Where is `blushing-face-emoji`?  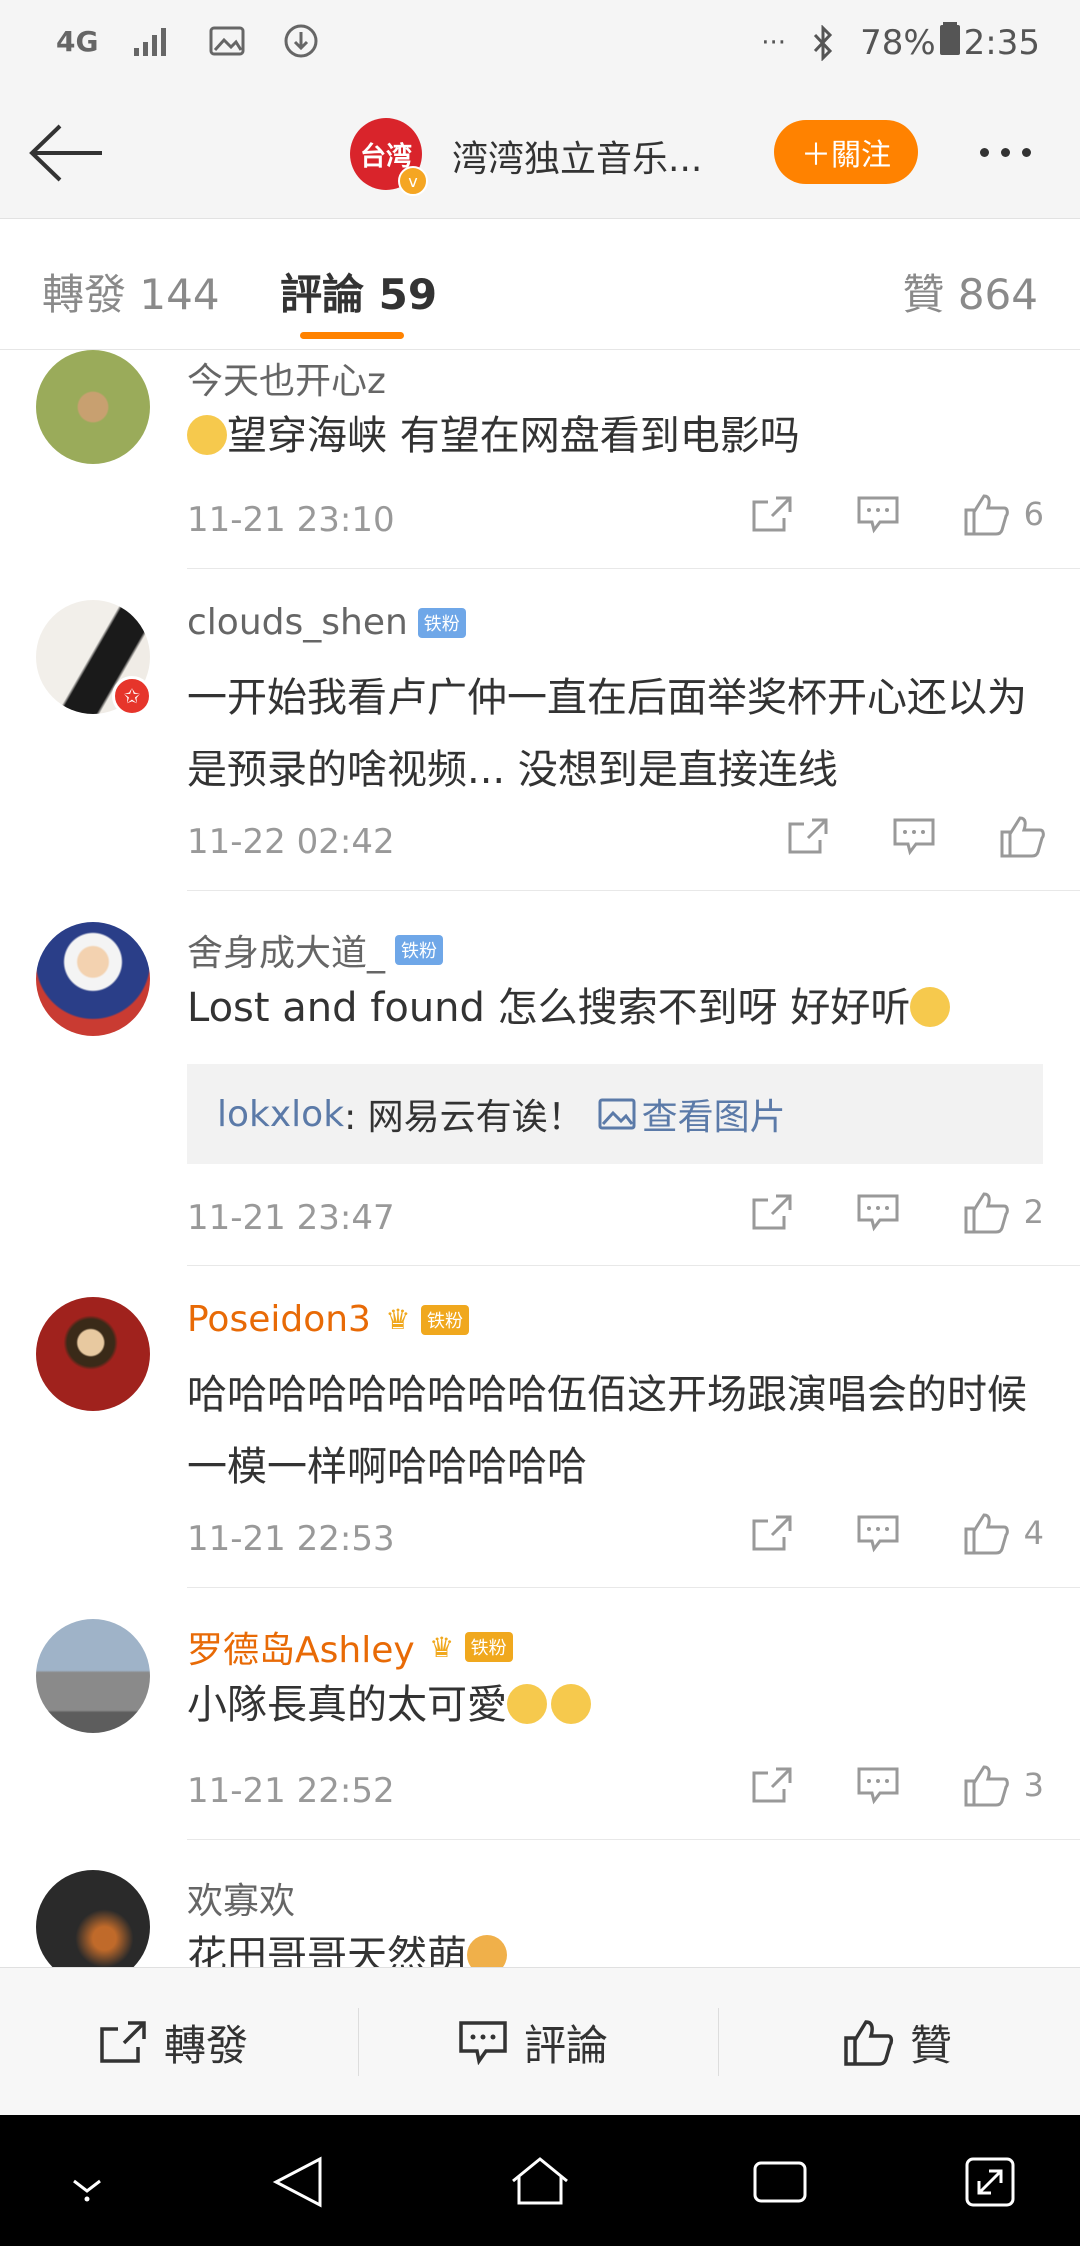
blushing-face-emoji is located at coordinates (930, 1007).